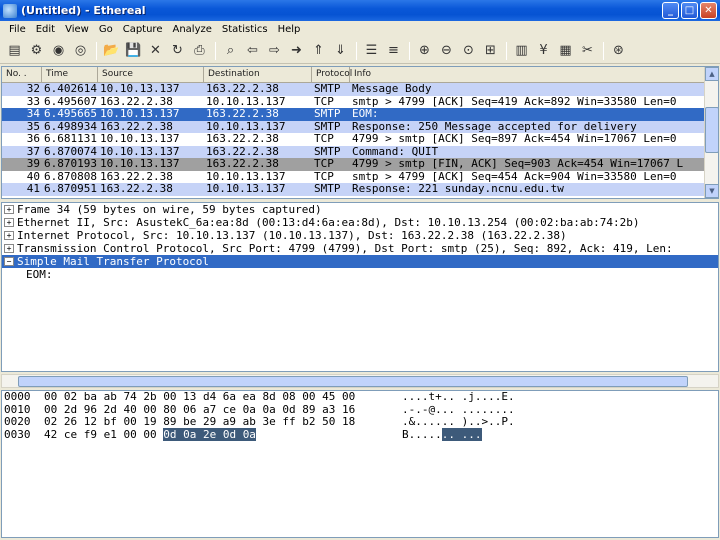 The width and height of the screenshot is (720, 540). What do you see at coordinates (468, 51) in the screenshot?
I see `zoom-normal-icon: ⊙` at bounding box center [468, 51].